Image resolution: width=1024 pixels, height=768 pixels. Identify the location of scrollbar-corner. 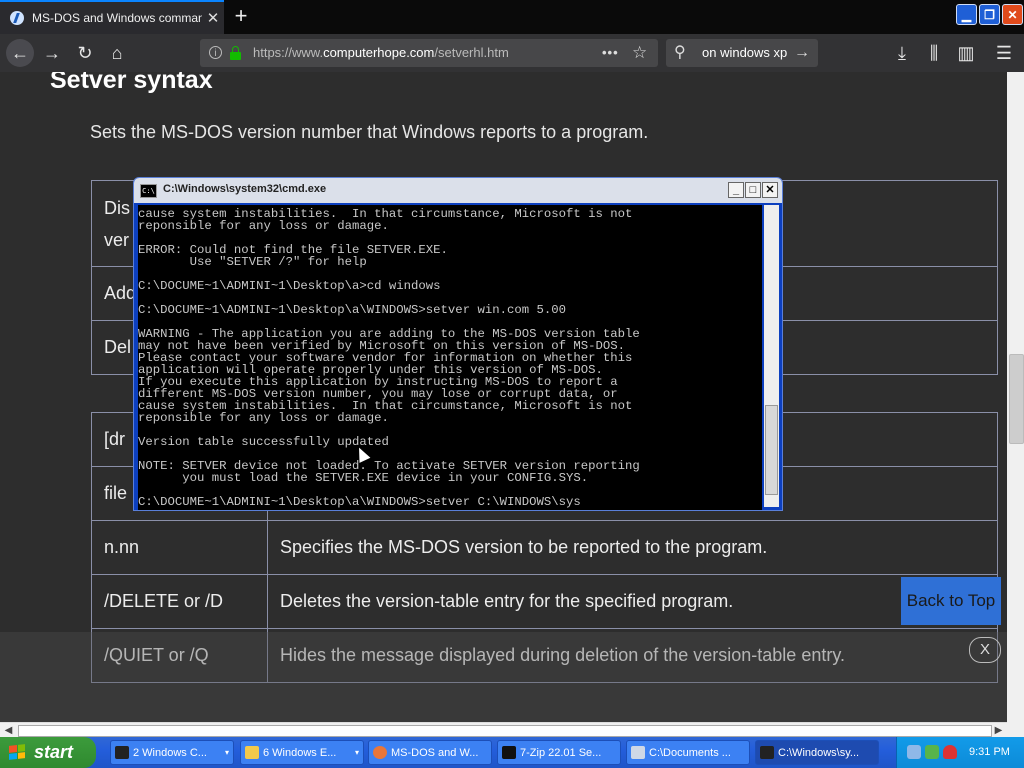
(1015, 729).